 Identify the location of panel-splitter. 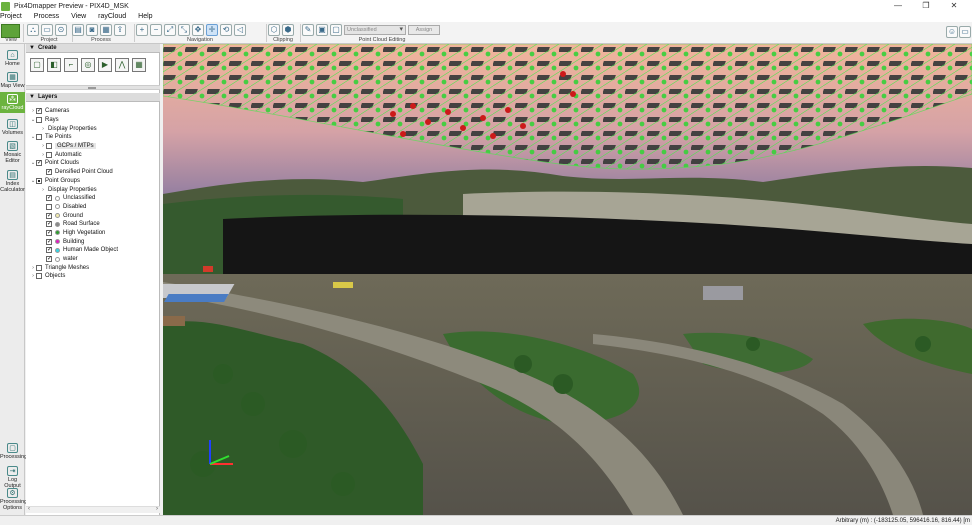
(93, 87).